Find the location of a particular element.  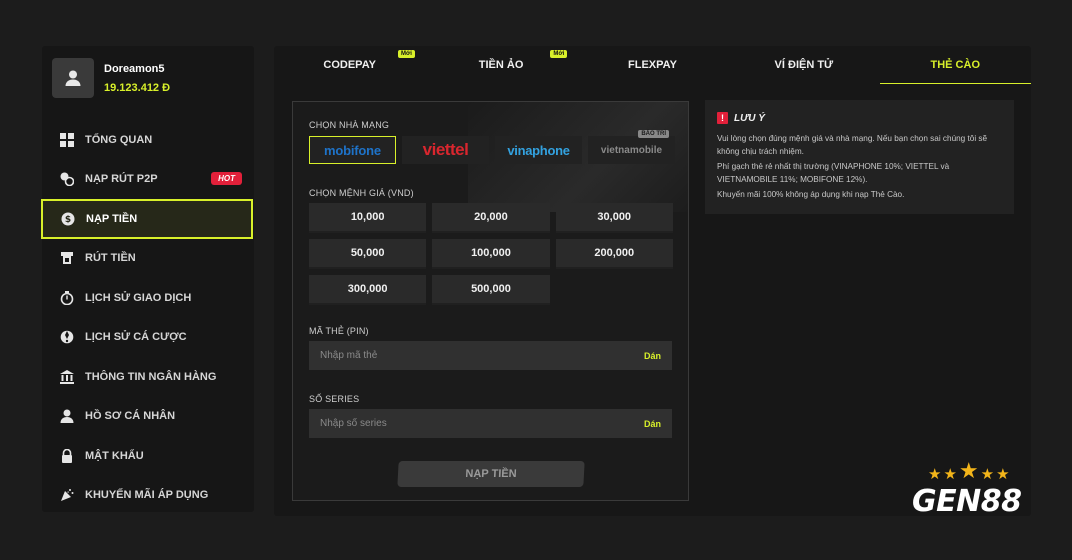

sidebar-item-label: TỔNG QUAN is located at coordinates (119, 139).